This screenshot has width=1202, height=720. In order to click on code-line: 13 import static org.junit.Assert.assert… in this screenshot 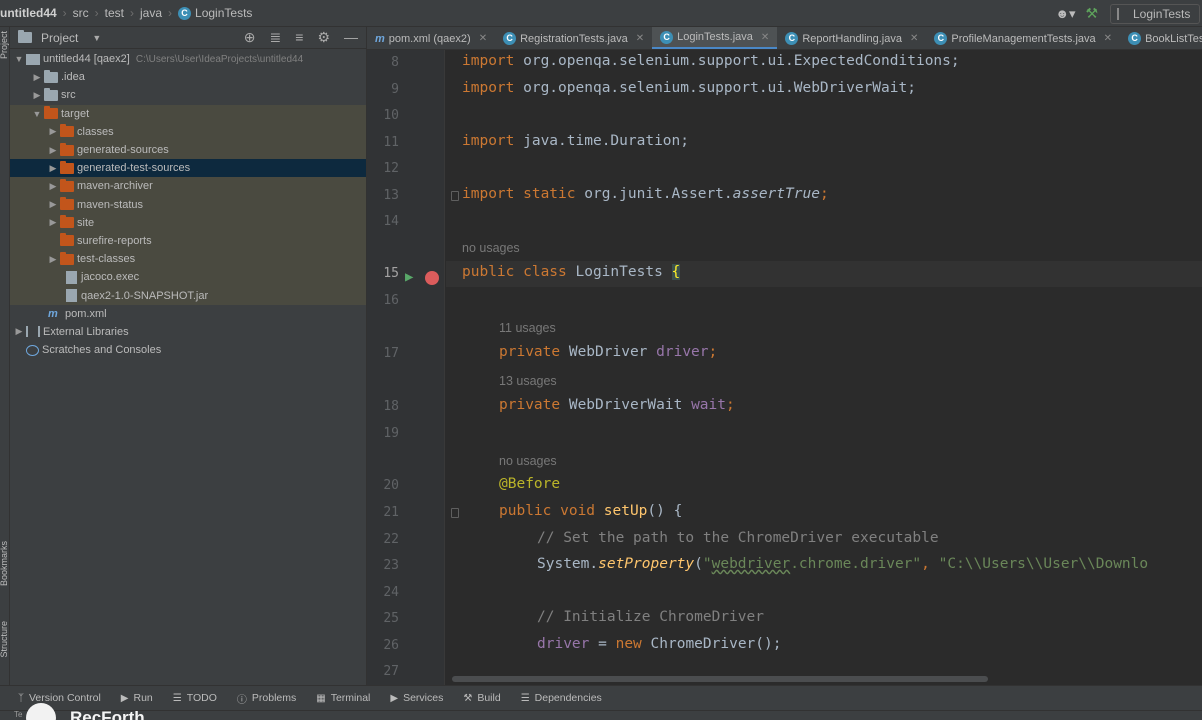, I will do `click(784, 196)`.